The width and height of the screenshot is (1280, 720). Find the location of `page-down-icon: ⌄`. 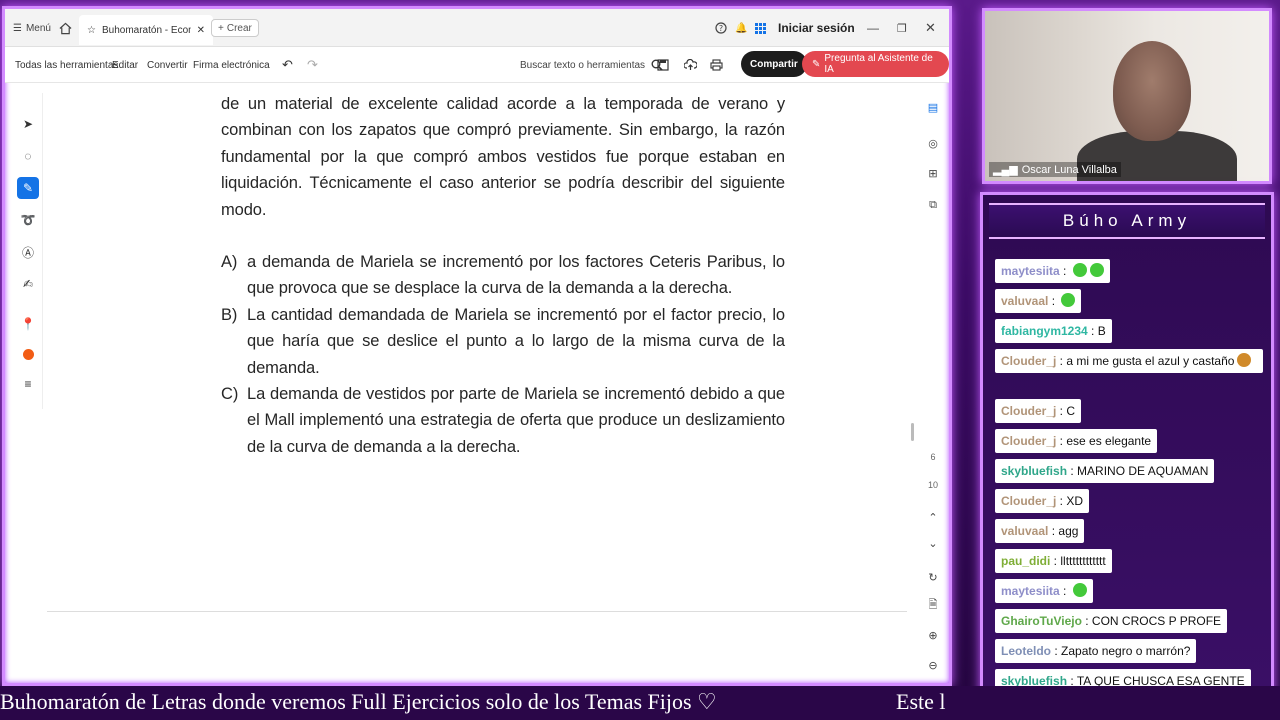

page-down-icon: ⌄ is located at coordinates (933, 543).